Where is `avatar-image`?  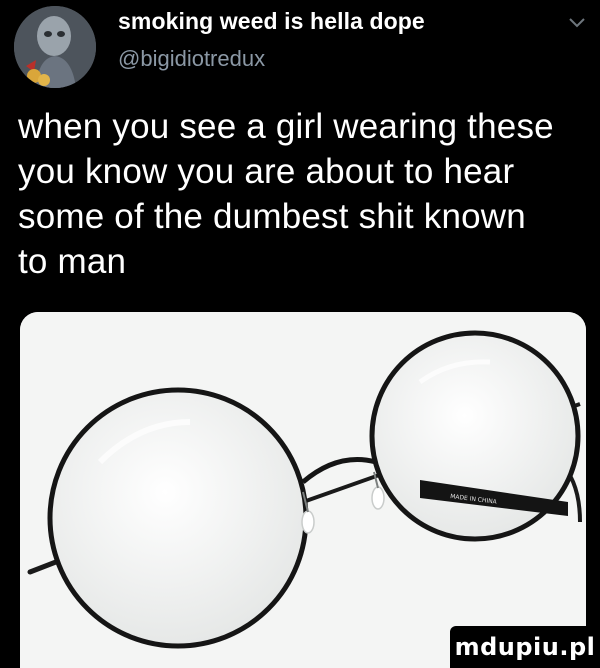
avatar-image is located at coordinates (55, 47).